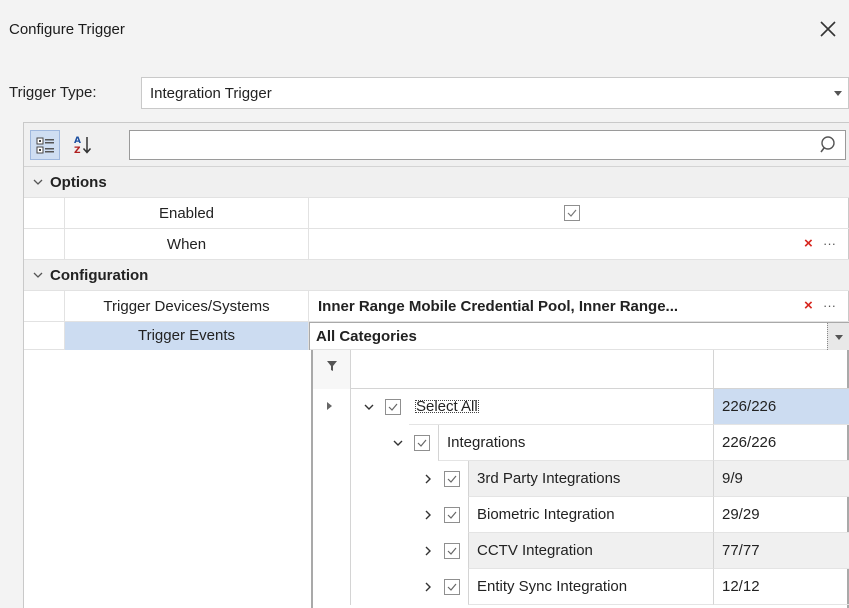 The height and width of the screenshot is (608, 849). I want to click on dropdown-button, so click(838, 336).